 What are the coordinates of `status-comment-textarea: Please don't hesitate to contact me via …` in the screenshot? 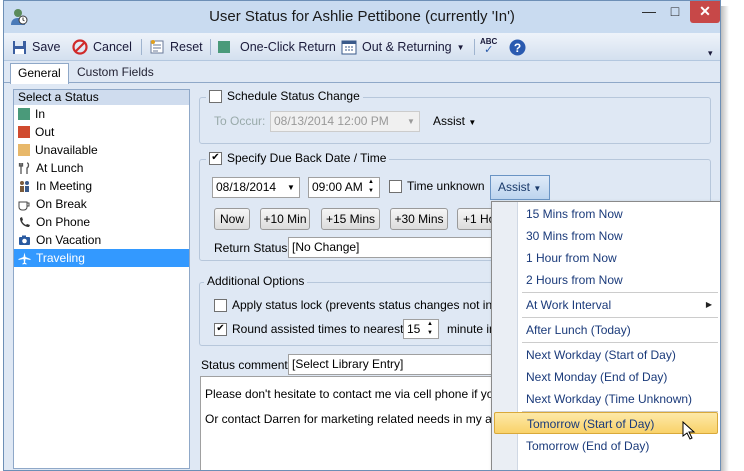 It's located at (347, 423).